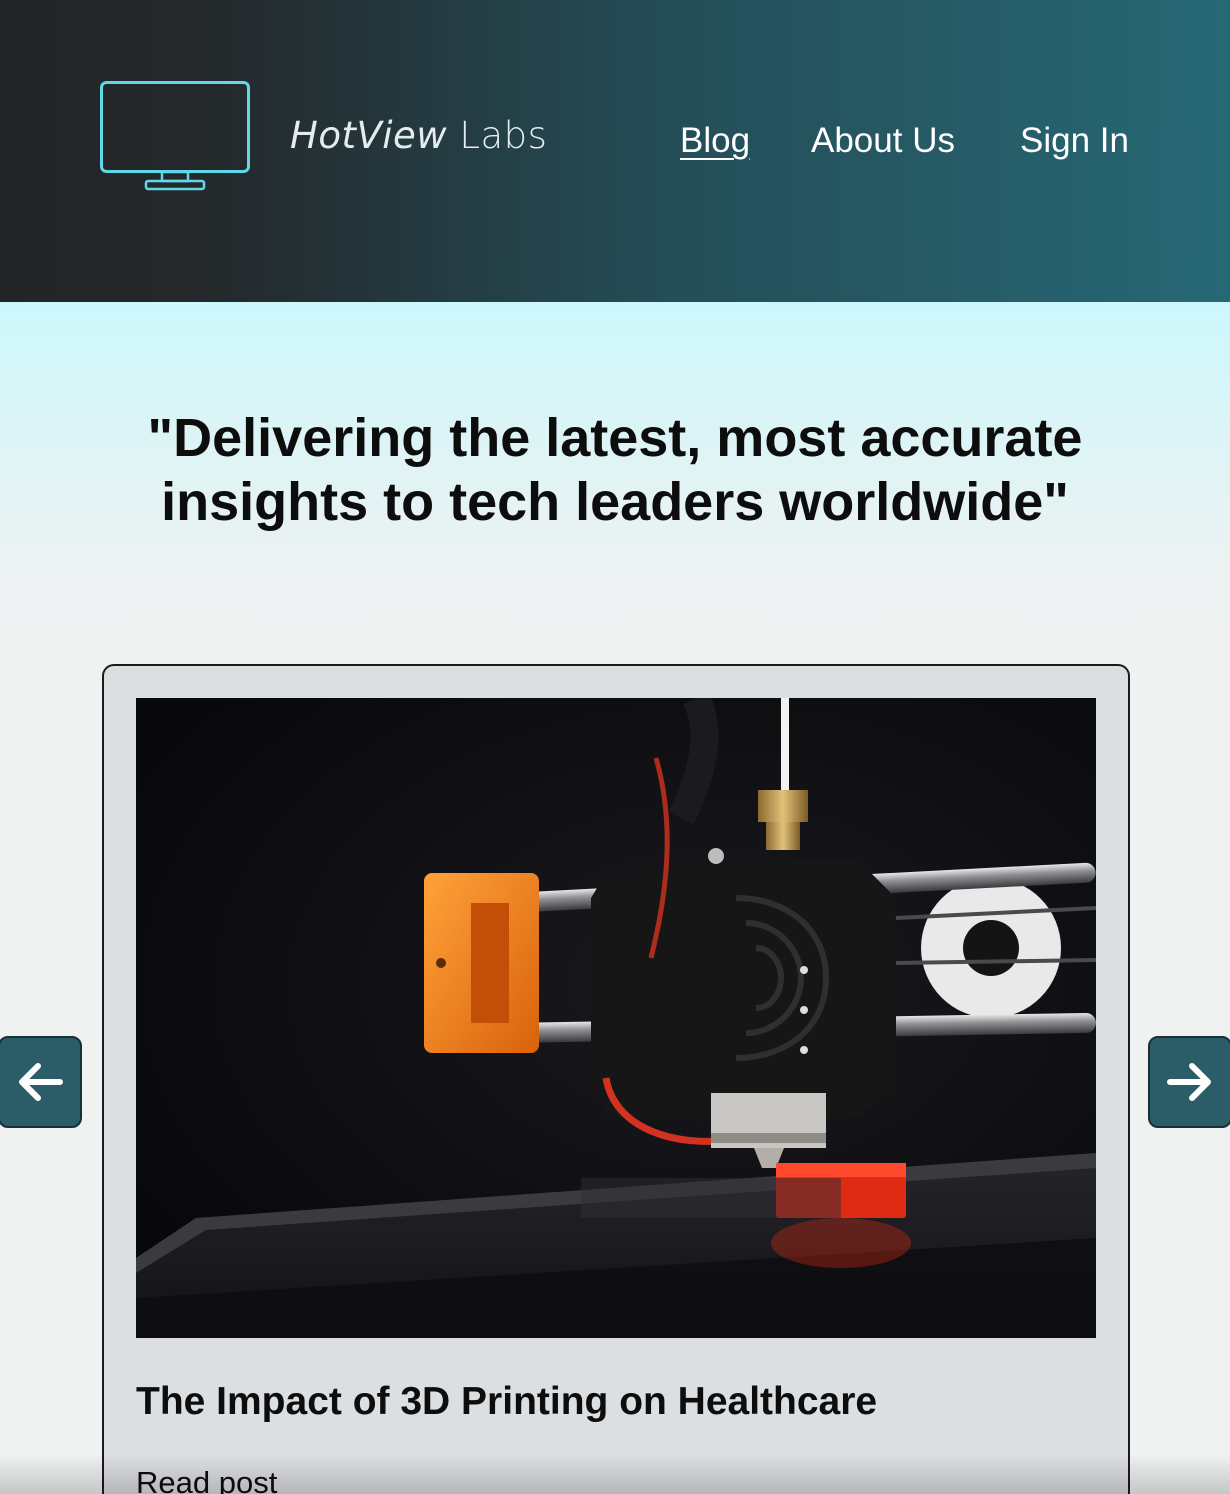 The height and width of the screenshot is (1494, 1230). Describe the element at coordinates (206, 1479) in the screenshot. I see `read-post-link: Read post` at that location.